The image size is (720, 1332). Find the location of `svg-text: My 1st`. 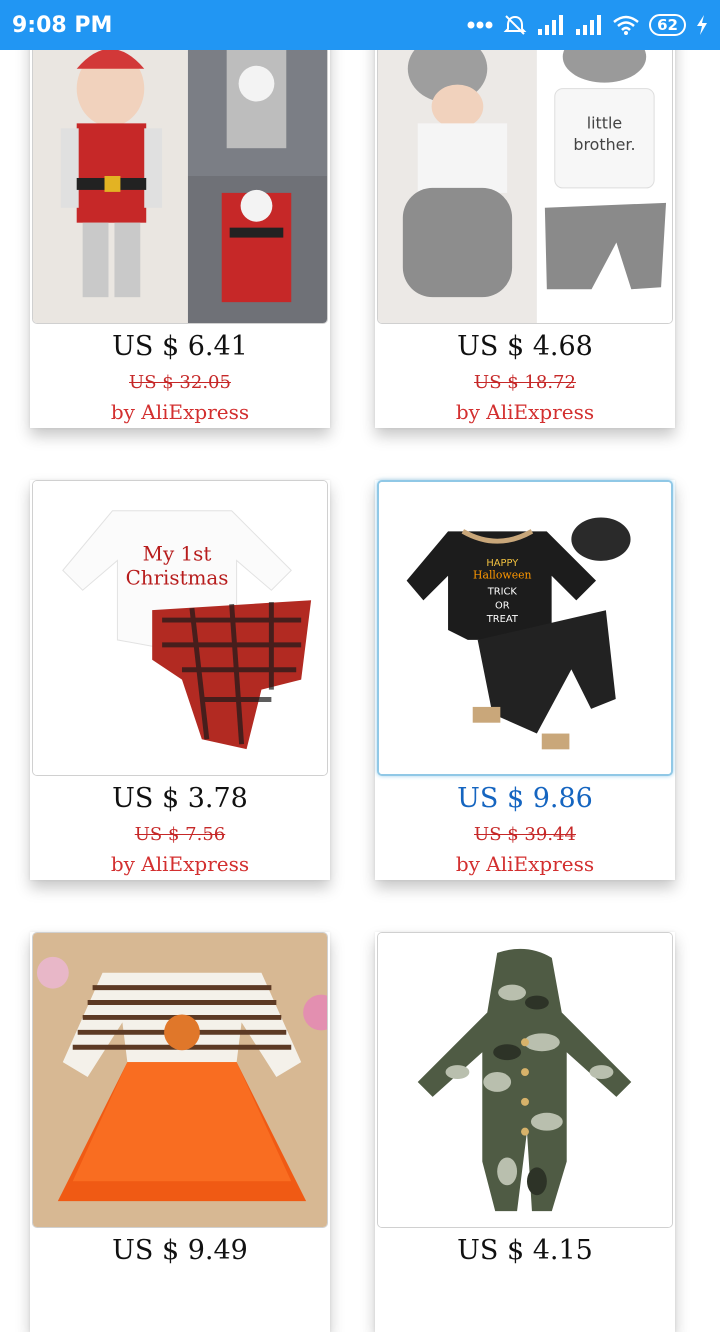

svg-text: My 1st is located at coordinates (177, 553).